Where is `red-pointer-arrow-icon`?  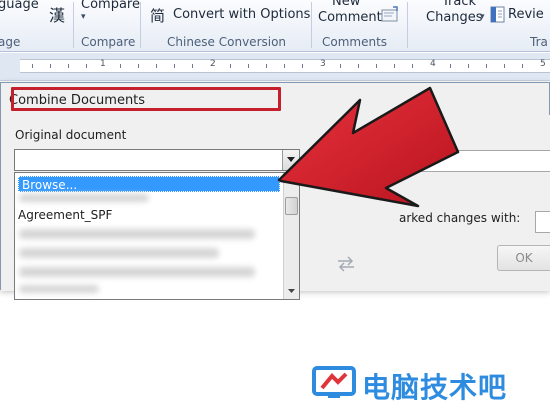 red-pointer-arrow-icon is located at coordinates (368, 147).